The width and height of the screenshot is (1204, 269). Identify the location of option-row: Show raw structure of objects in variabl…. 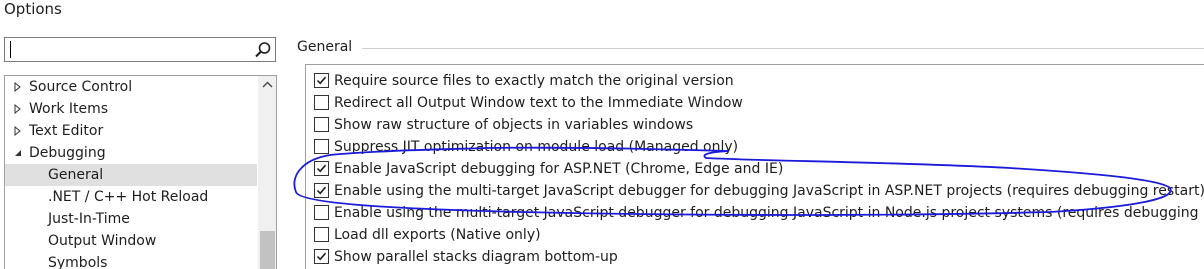
(759, 125).